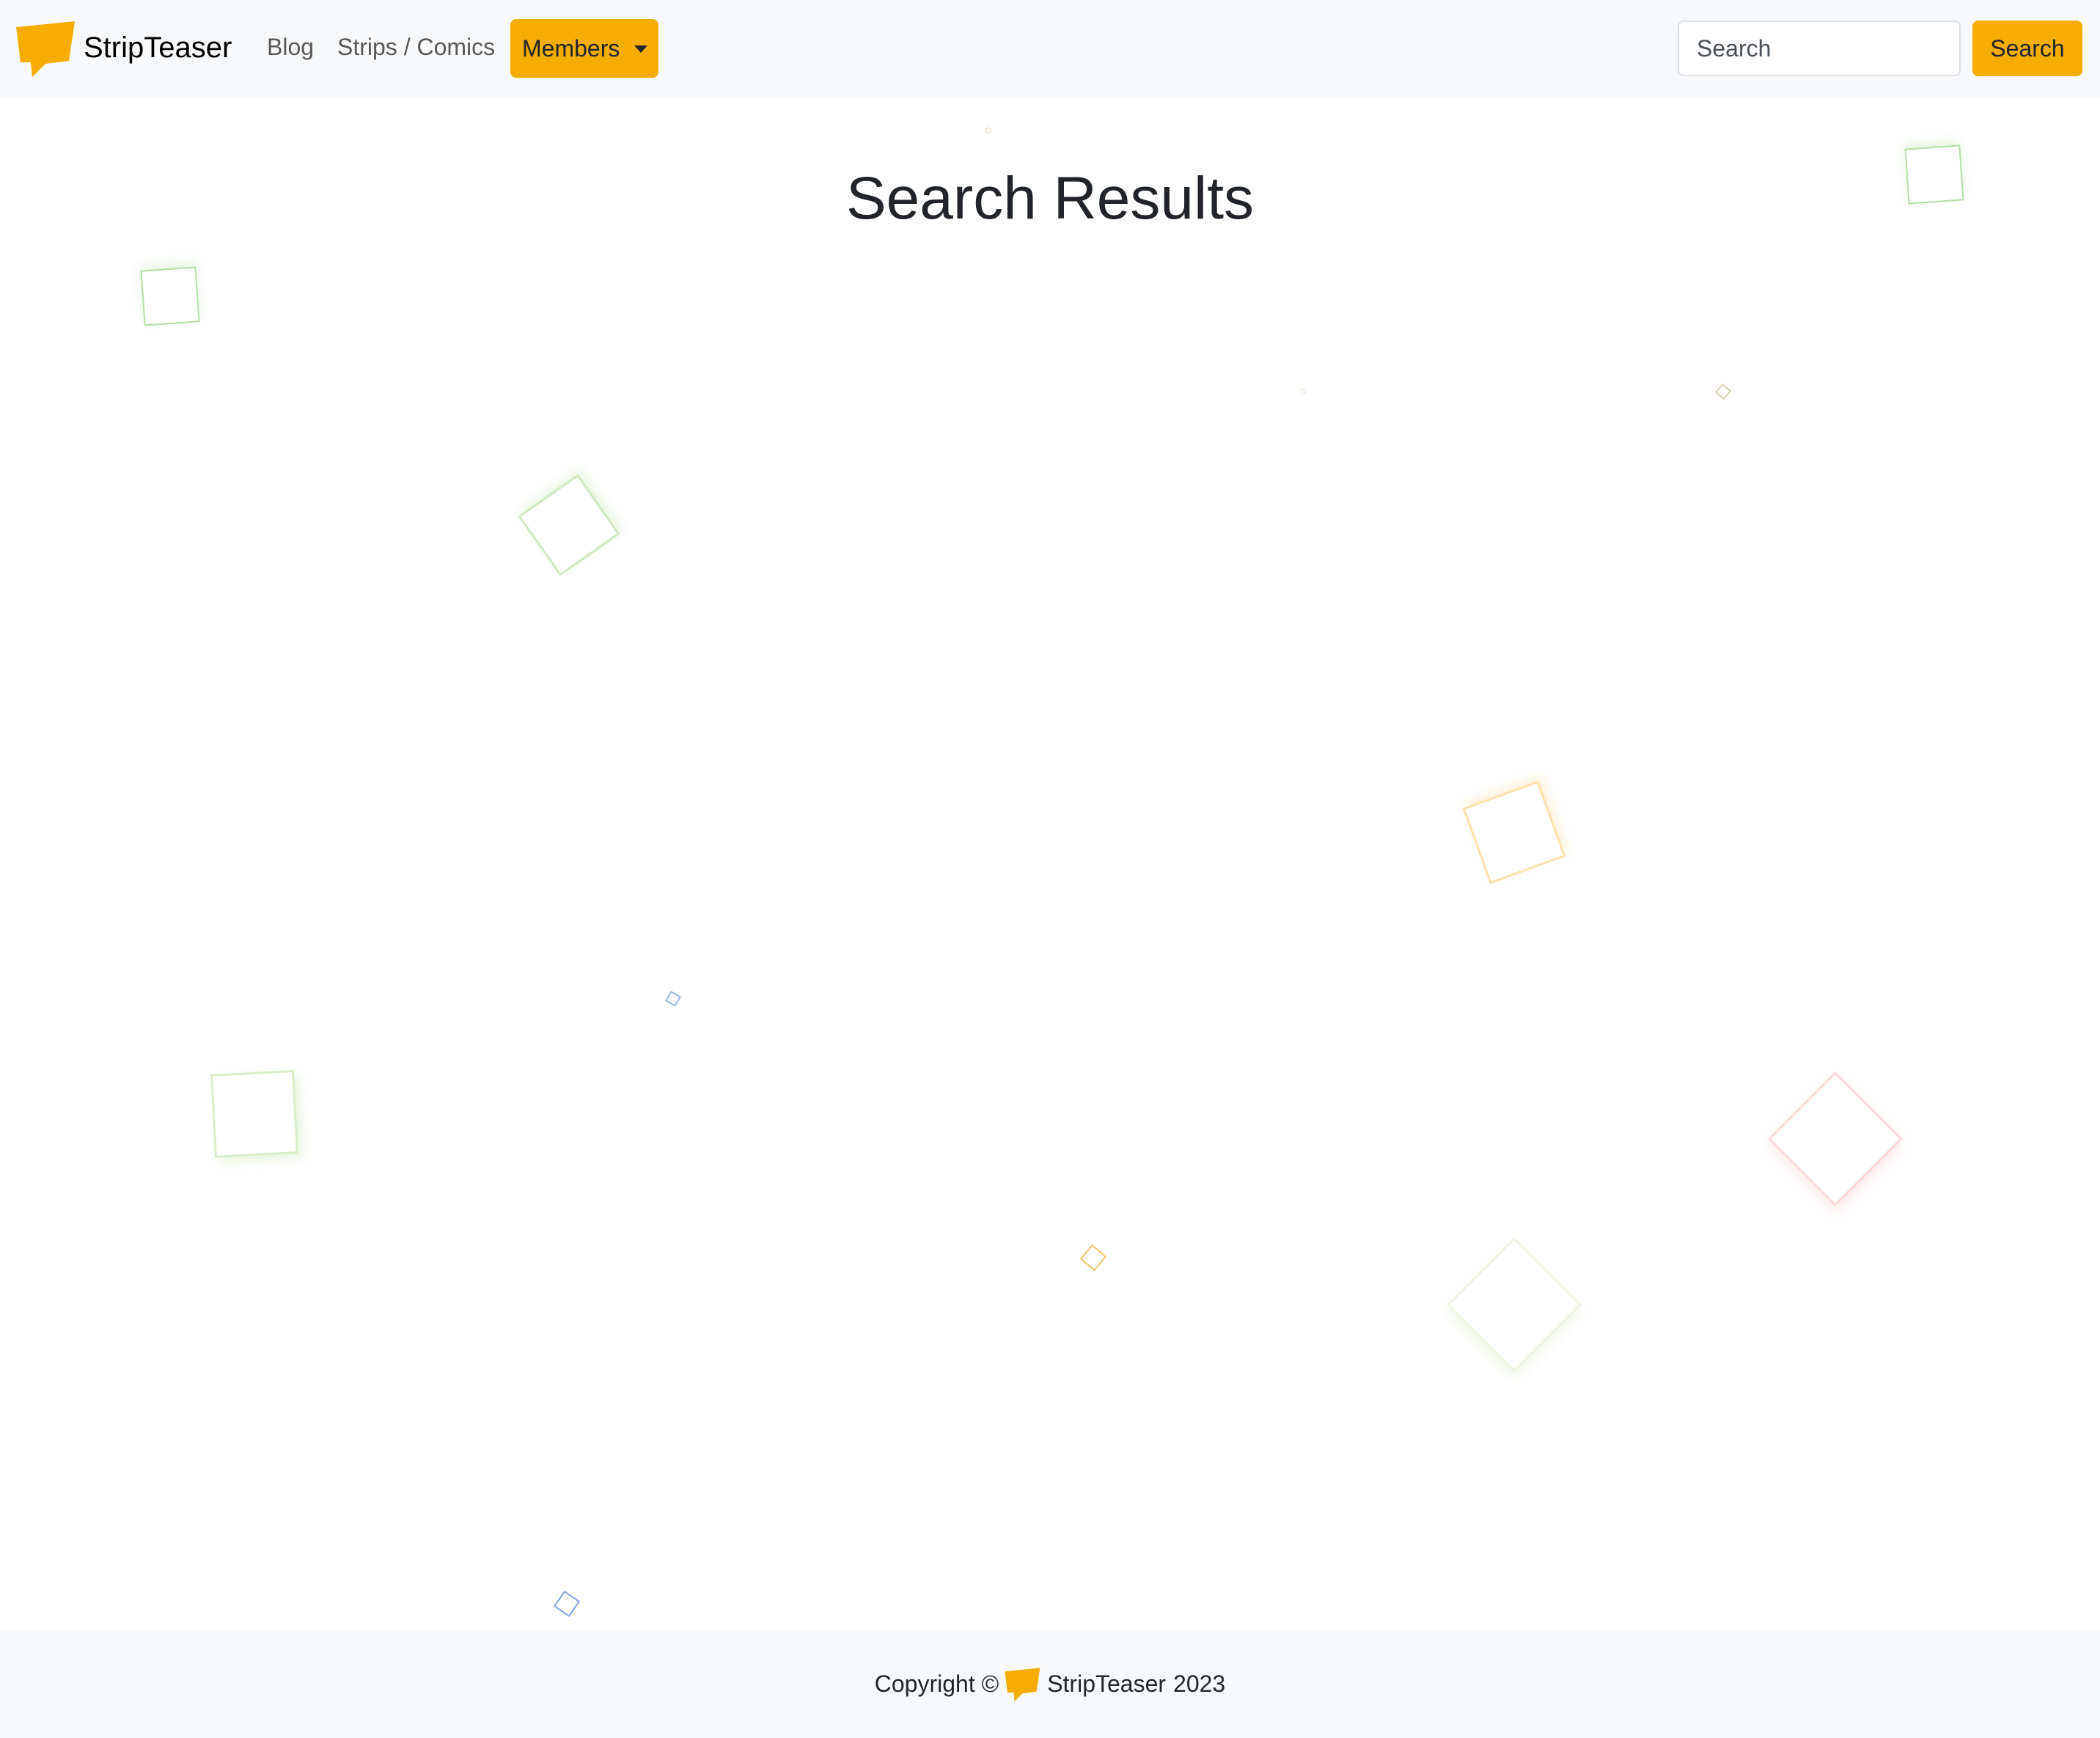  I want to click on search-input, so click(1819, 48).